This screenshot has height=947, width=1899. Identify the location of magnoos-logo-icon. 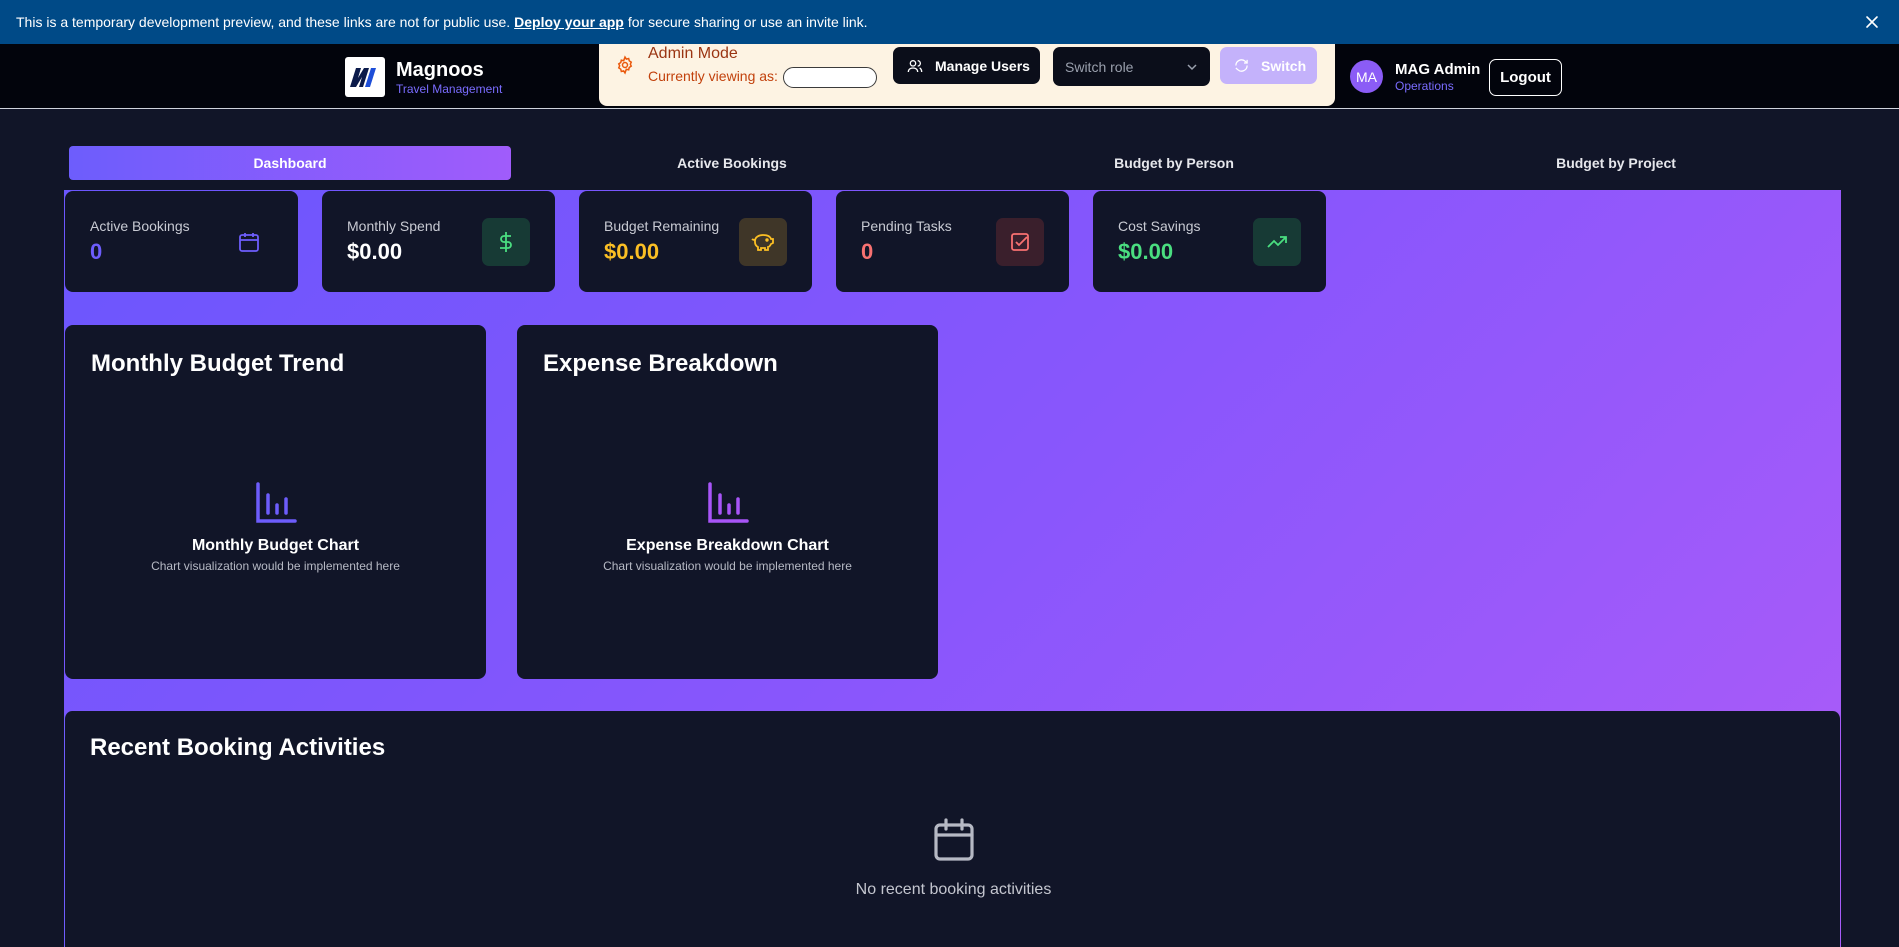
(365, 77).